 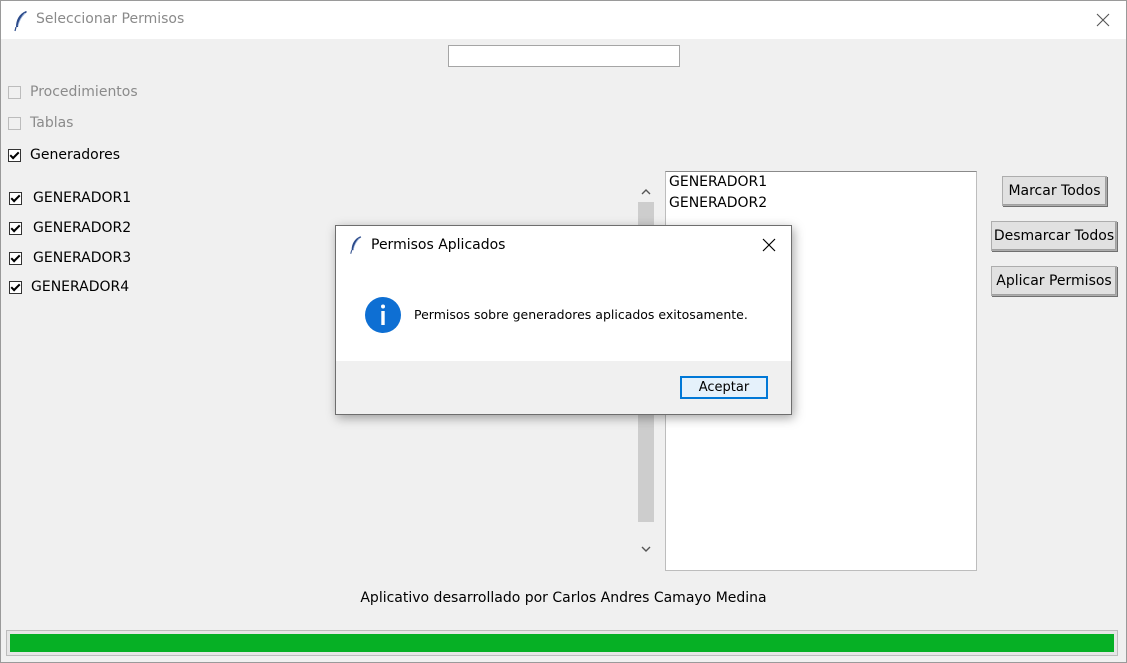 I want to click on checkbox-procedimientos: Procedimientos, so click(x=73, y=92).